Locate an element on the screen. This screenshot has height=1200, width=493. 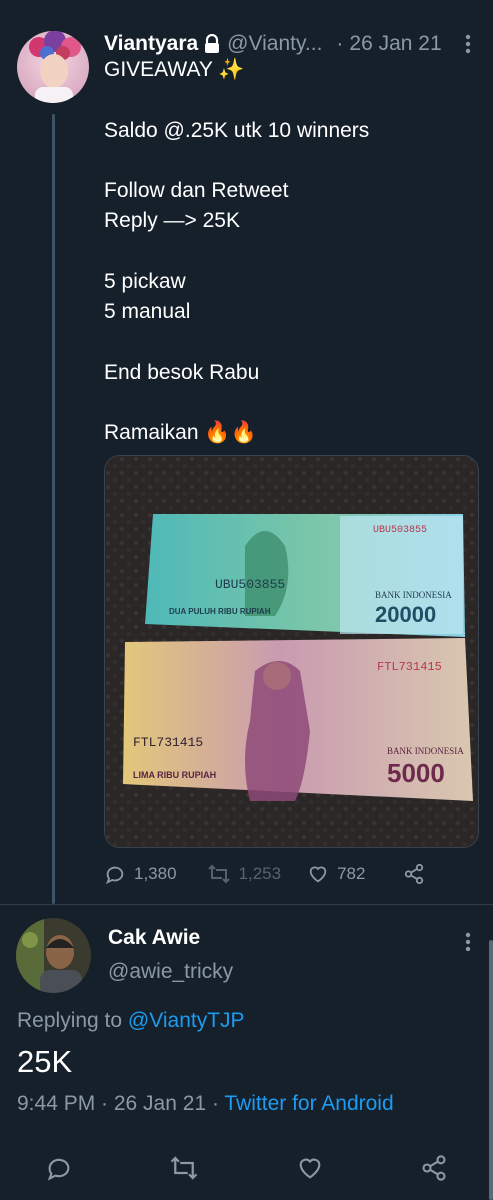
reply-text: 25K is located at coordinates (45, 1061).